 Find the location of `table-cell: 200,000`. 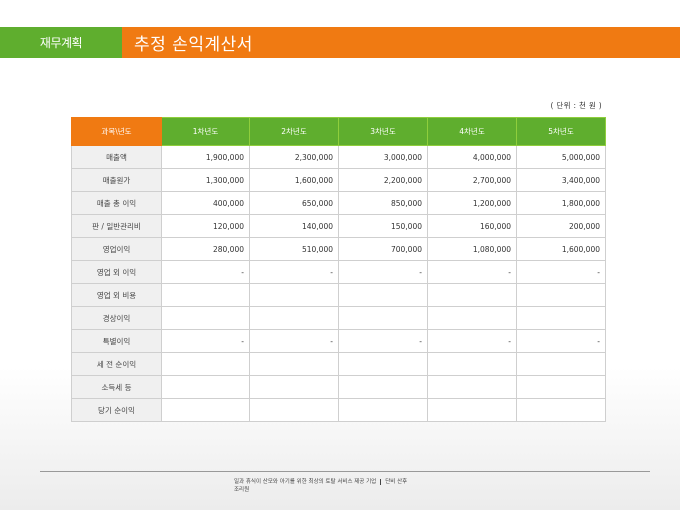

table-cell: 200,000 is located at coordinates (561, 226).